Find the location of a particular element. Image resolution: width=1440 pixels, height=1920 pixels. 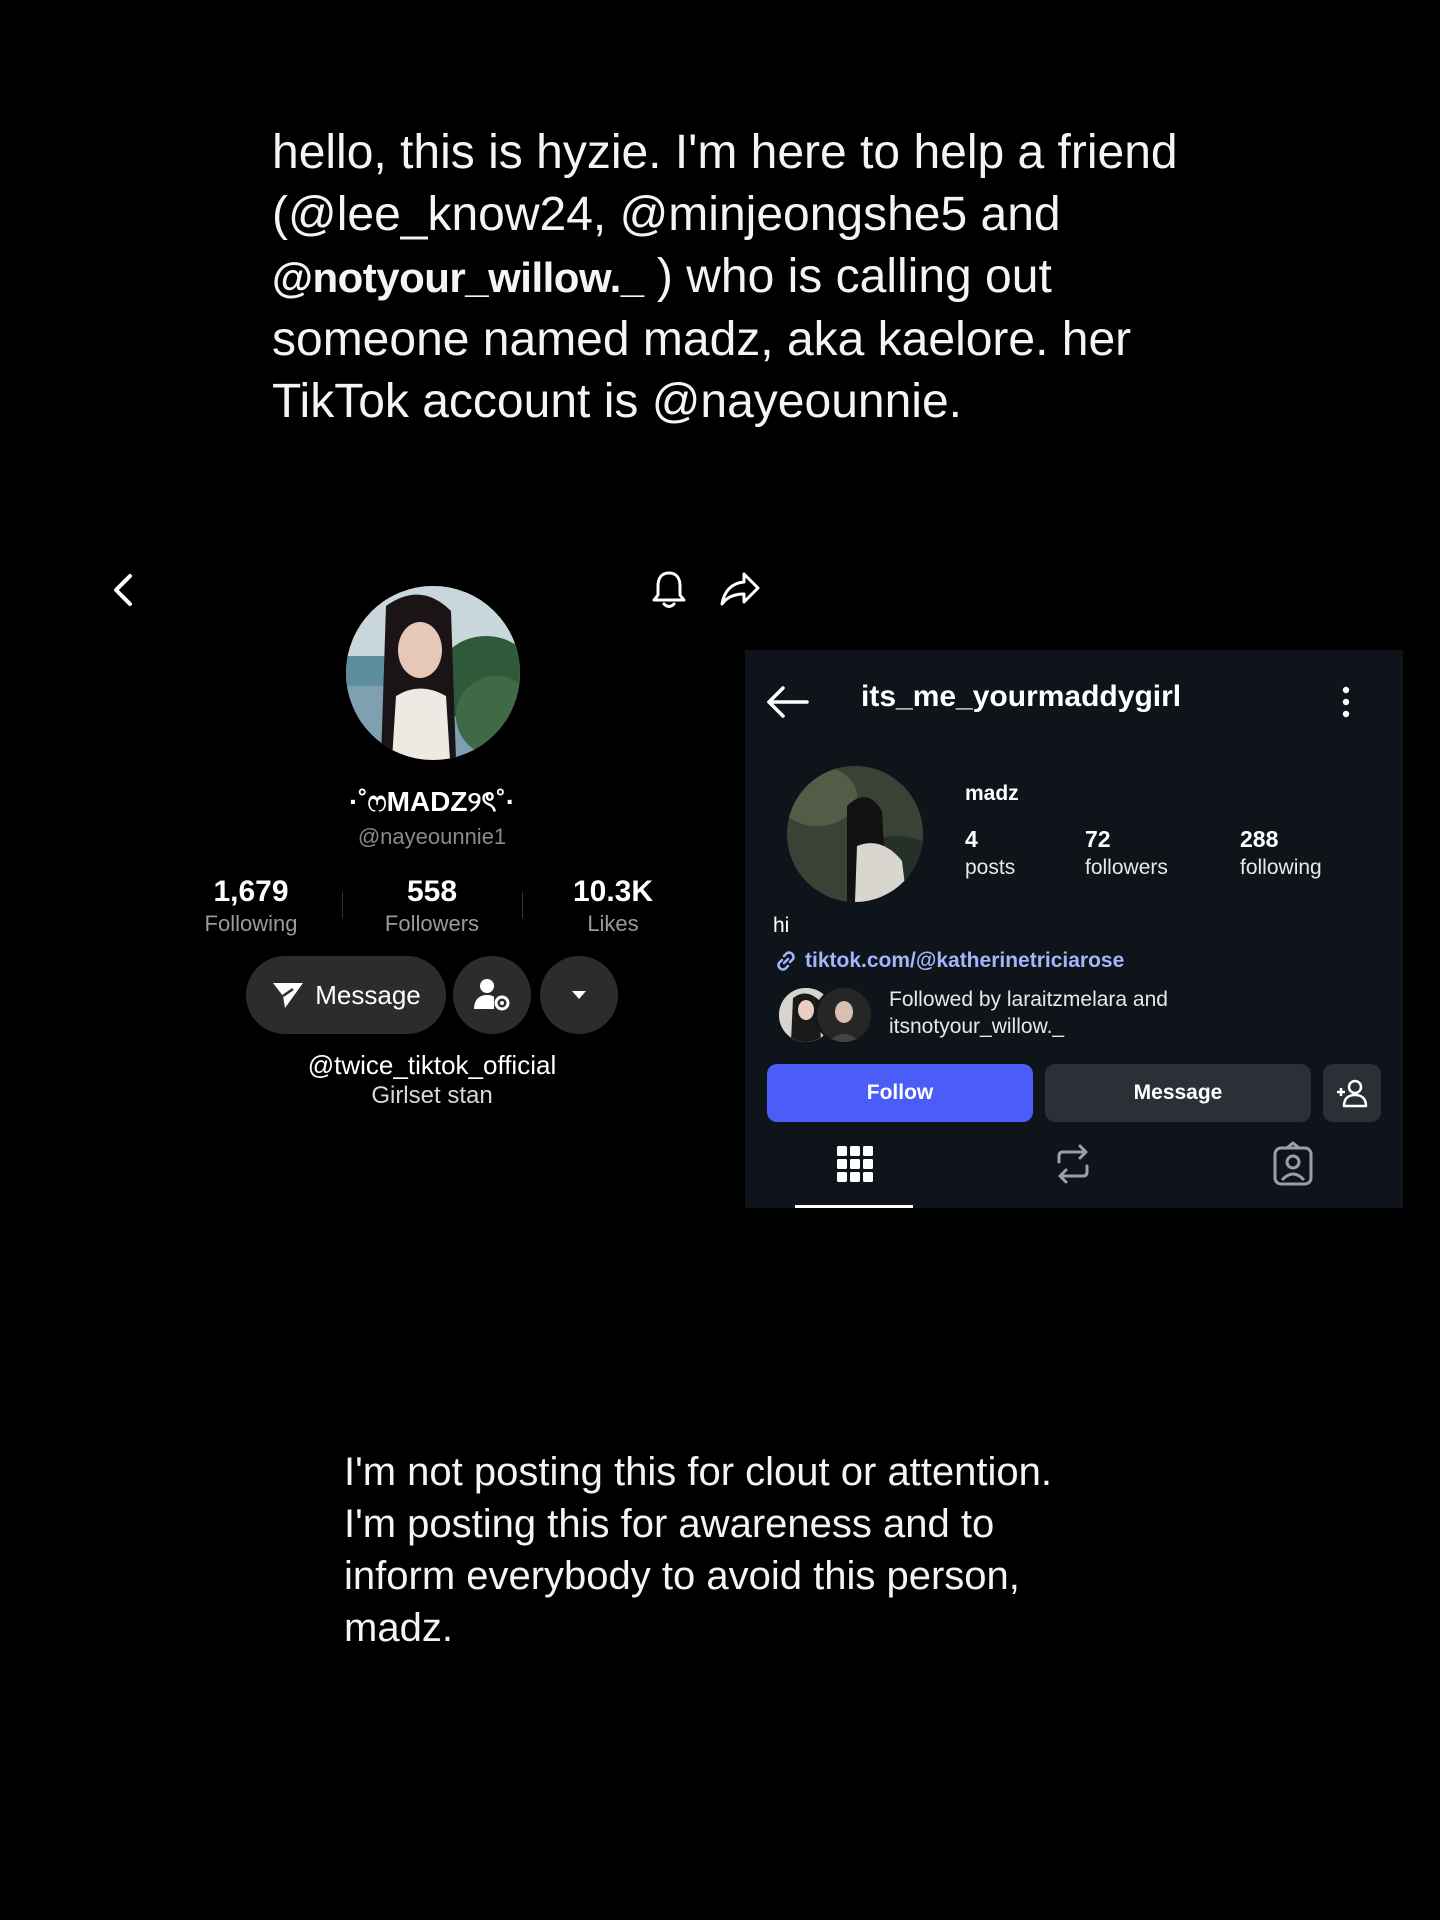

intro-line-3-rest: ) who is calling out is located at coordinates (847, 276).